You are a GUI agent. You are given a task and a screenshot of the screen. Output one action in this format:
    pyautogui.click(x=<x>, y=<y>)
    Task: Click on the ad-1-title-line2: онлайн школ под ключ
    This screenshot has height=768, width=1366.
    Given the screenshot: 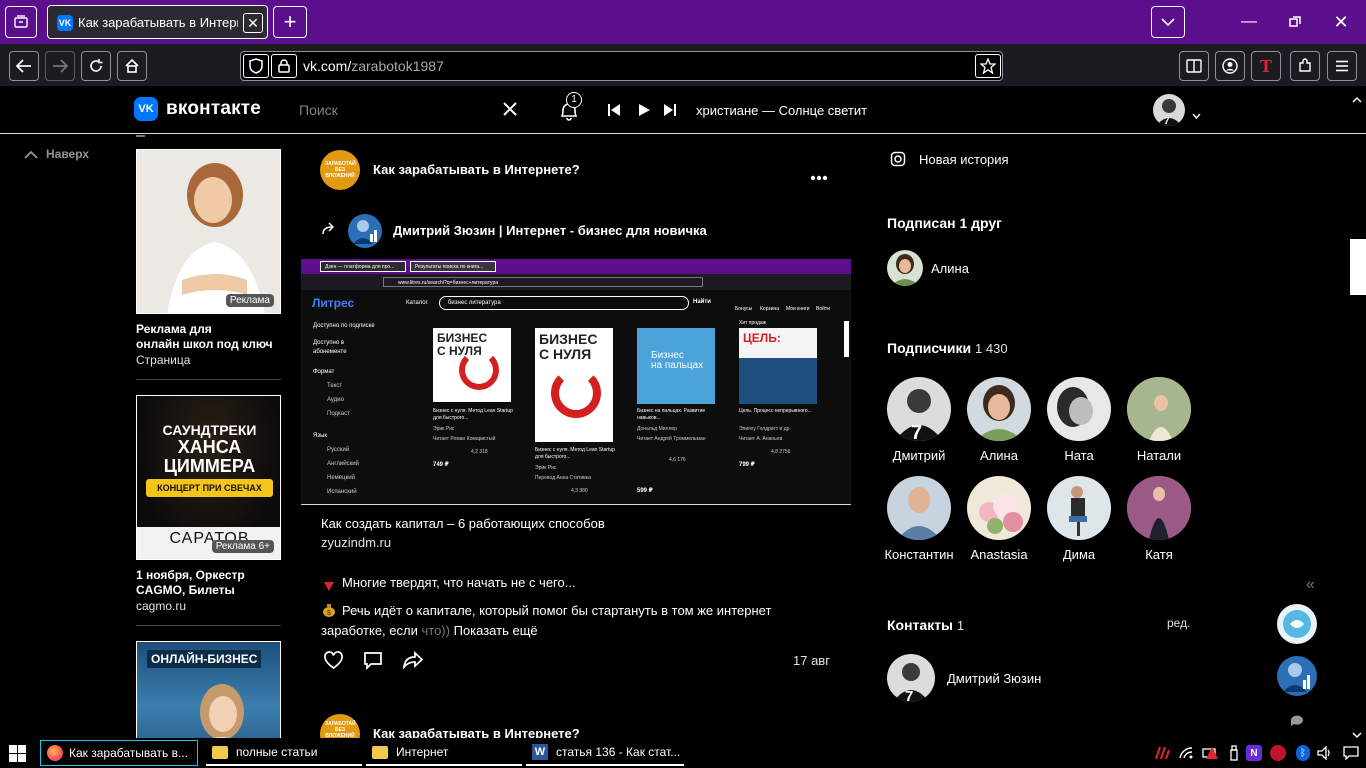 What is the action you would take?
    pyautogui.click(x=204, y=344)
    